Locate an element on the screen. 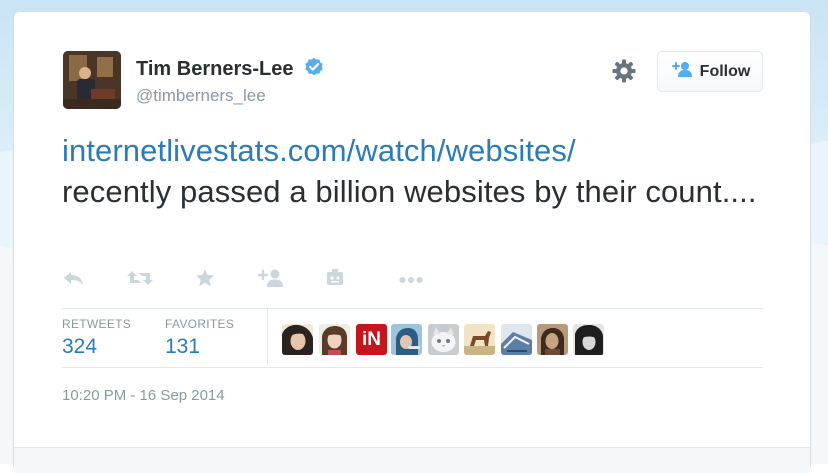 Image resolution: width=828 pixels, height=473 pixels. user-name-row: Tim Berners-Lee is located at coordinates (230, 69).